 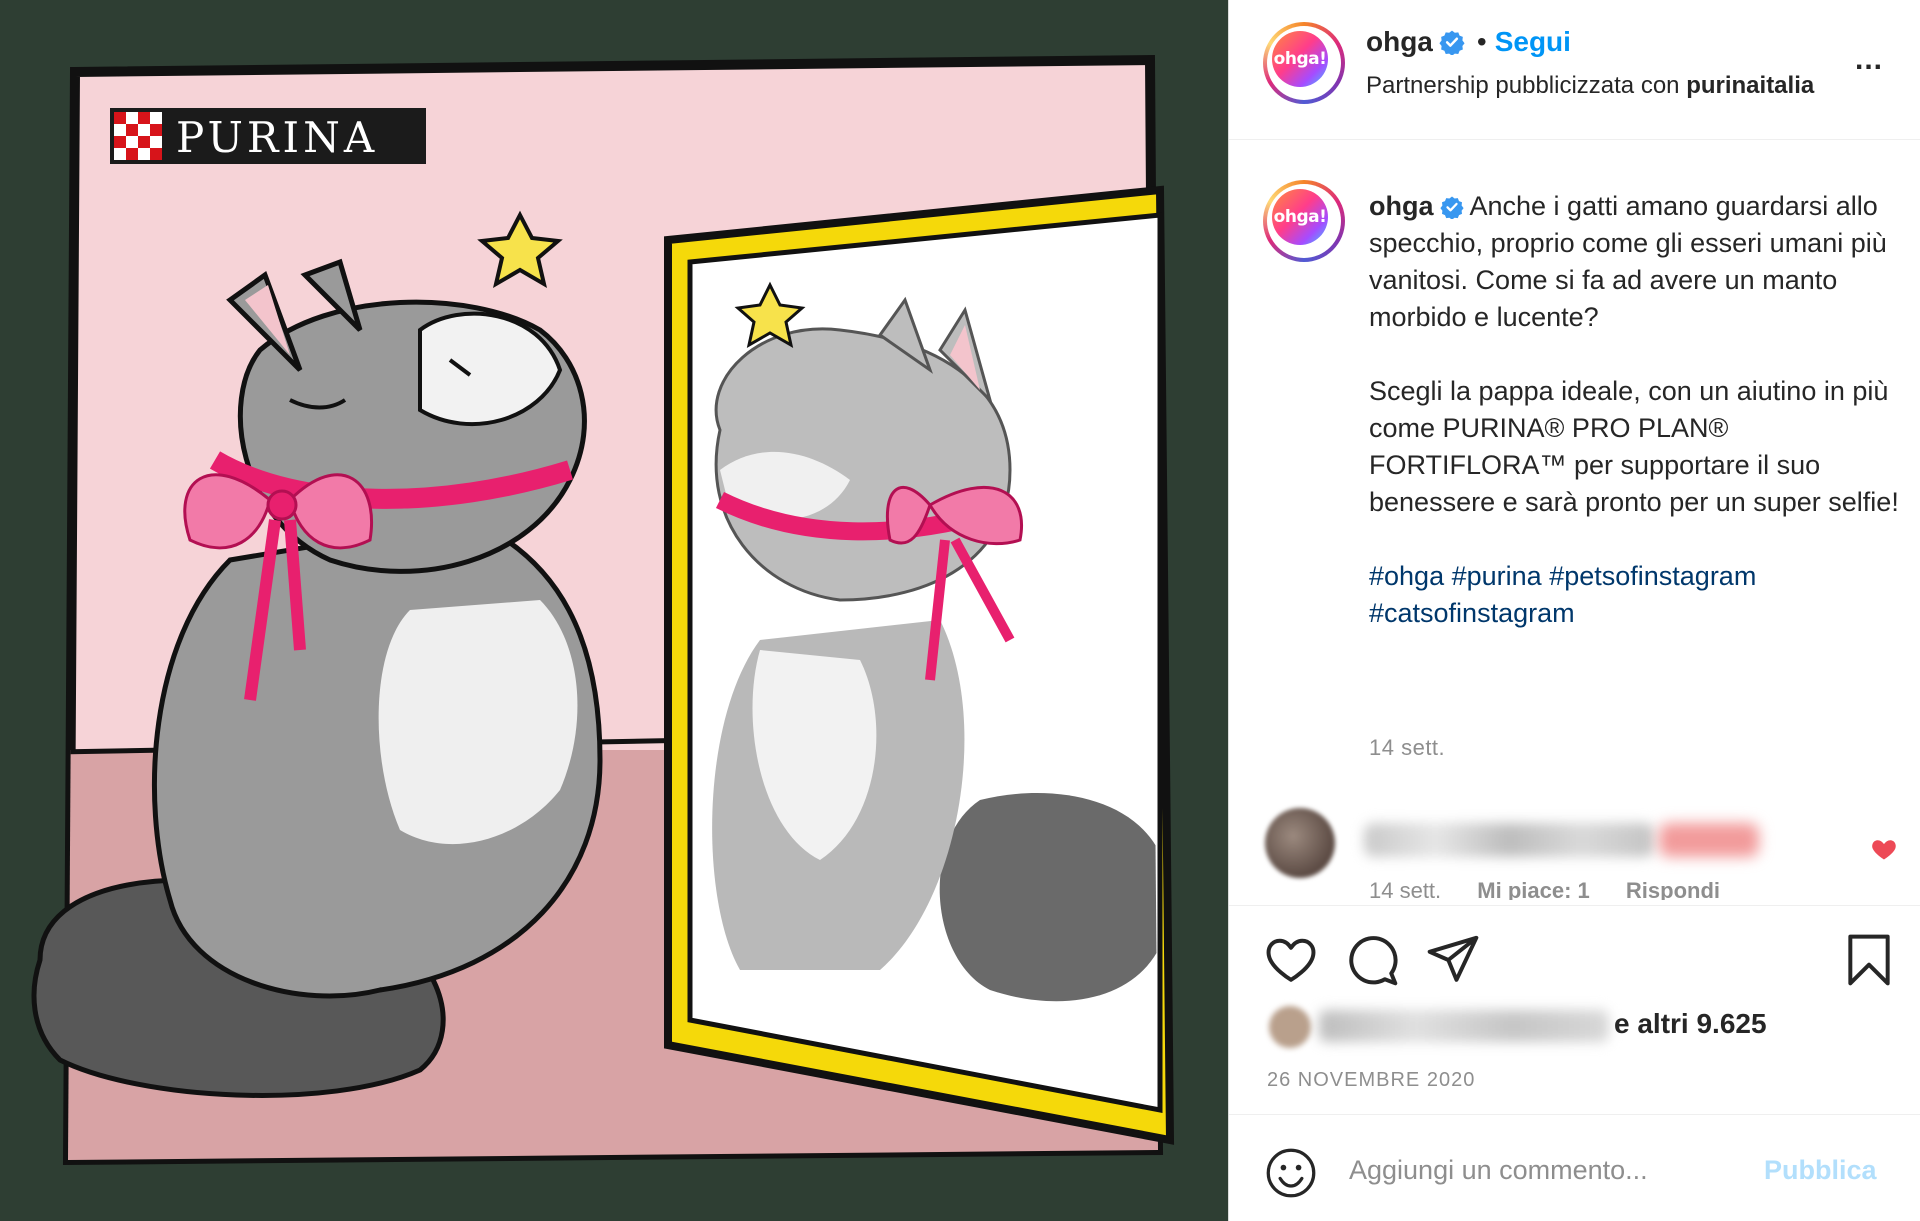 I want to click on hashtag-link: #petsofinstagram, so click(x=1652, y=576).